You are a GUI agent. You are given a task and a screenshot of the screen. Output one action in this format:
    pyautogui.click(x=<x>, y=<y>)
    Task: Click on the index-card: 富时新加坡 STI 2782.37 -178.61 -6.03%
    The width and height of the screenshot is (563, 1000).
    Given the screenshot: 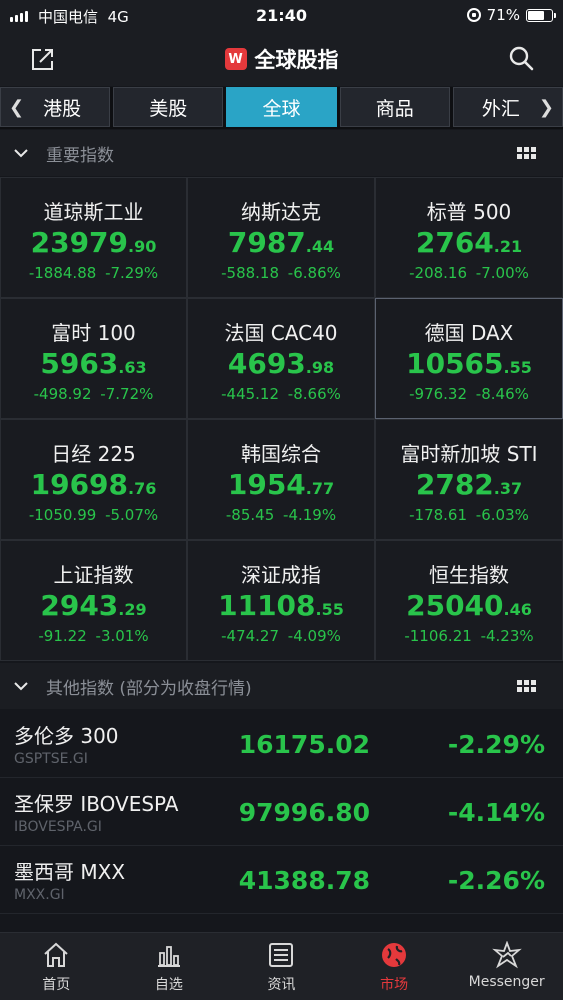 What is the action you would take?
    pyautogui.click(x=469, y=479)
    